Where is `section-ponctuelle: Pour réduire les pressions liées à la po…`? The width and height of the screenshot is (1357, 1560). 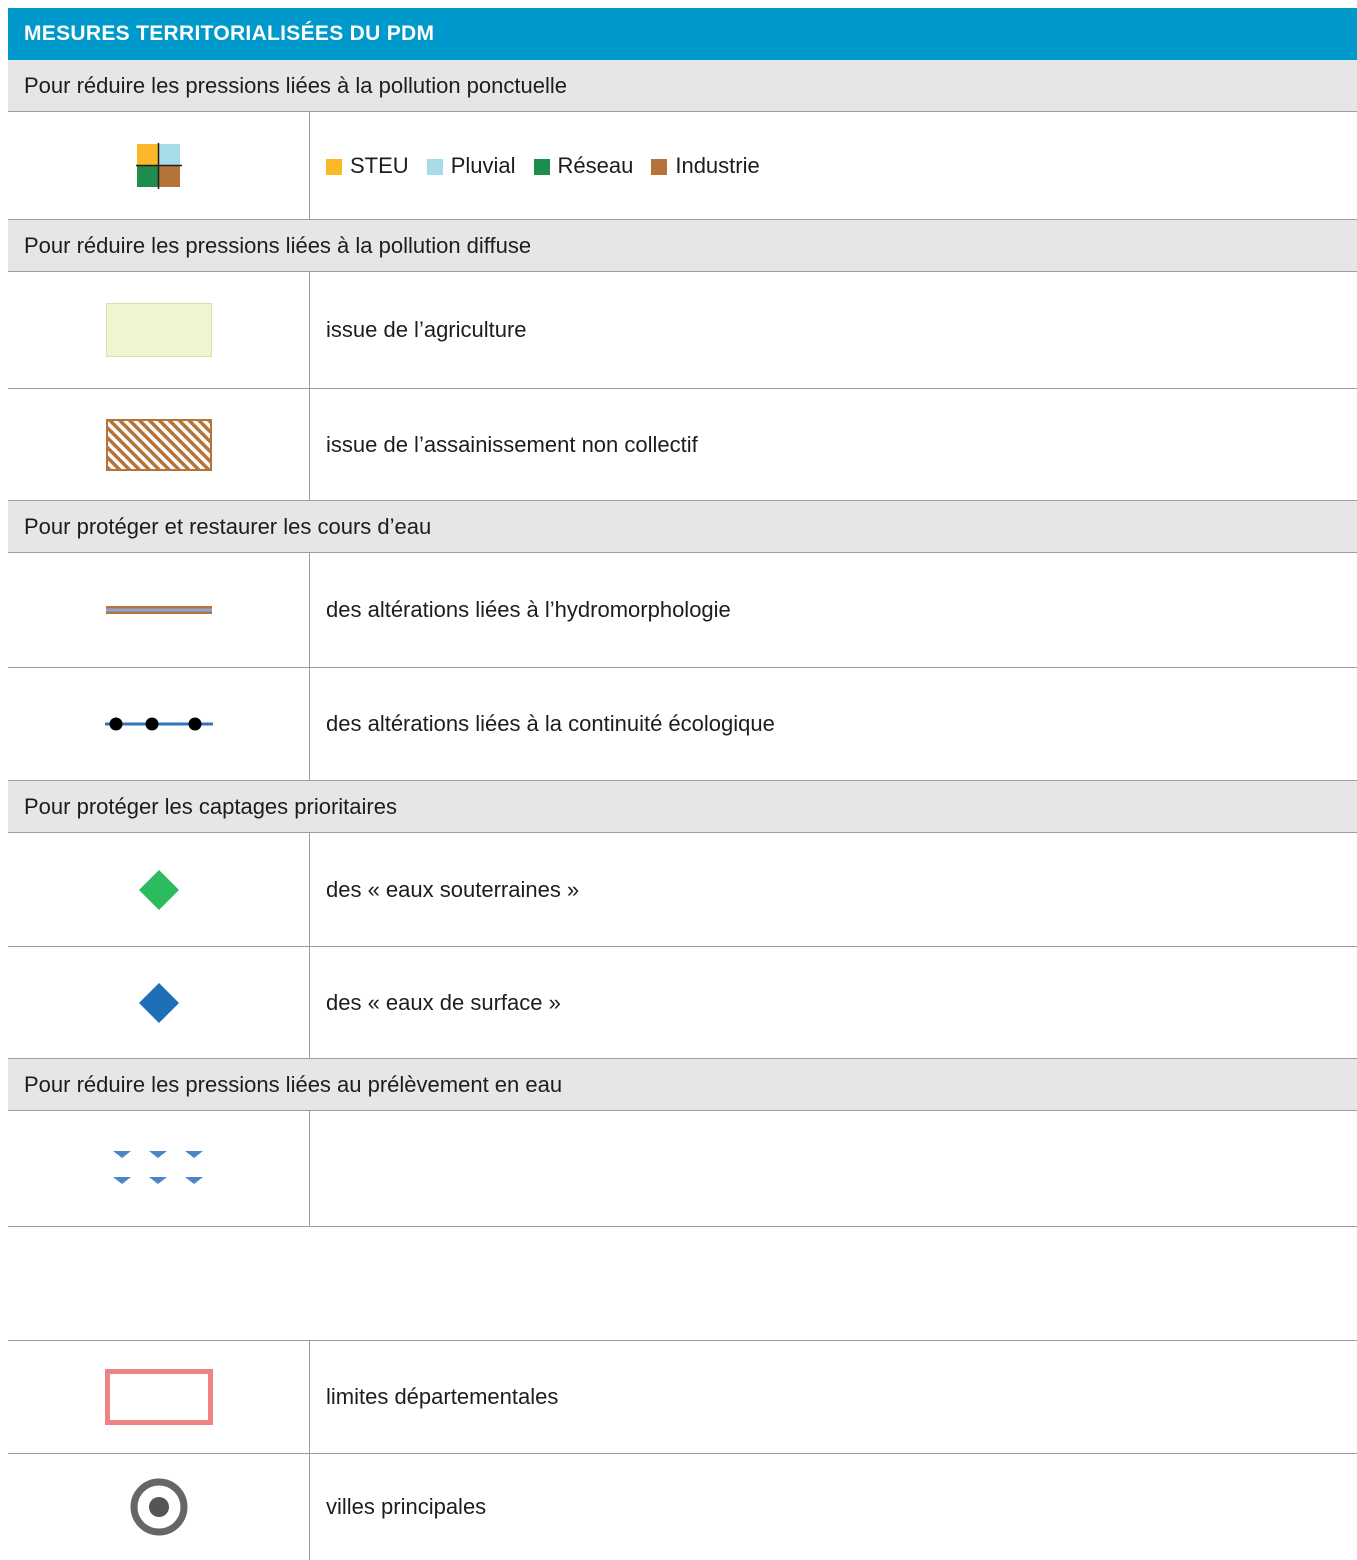 section-ponctuelle: Pour réduire les pressions liées à la po… is located at coordinates (682, 86).